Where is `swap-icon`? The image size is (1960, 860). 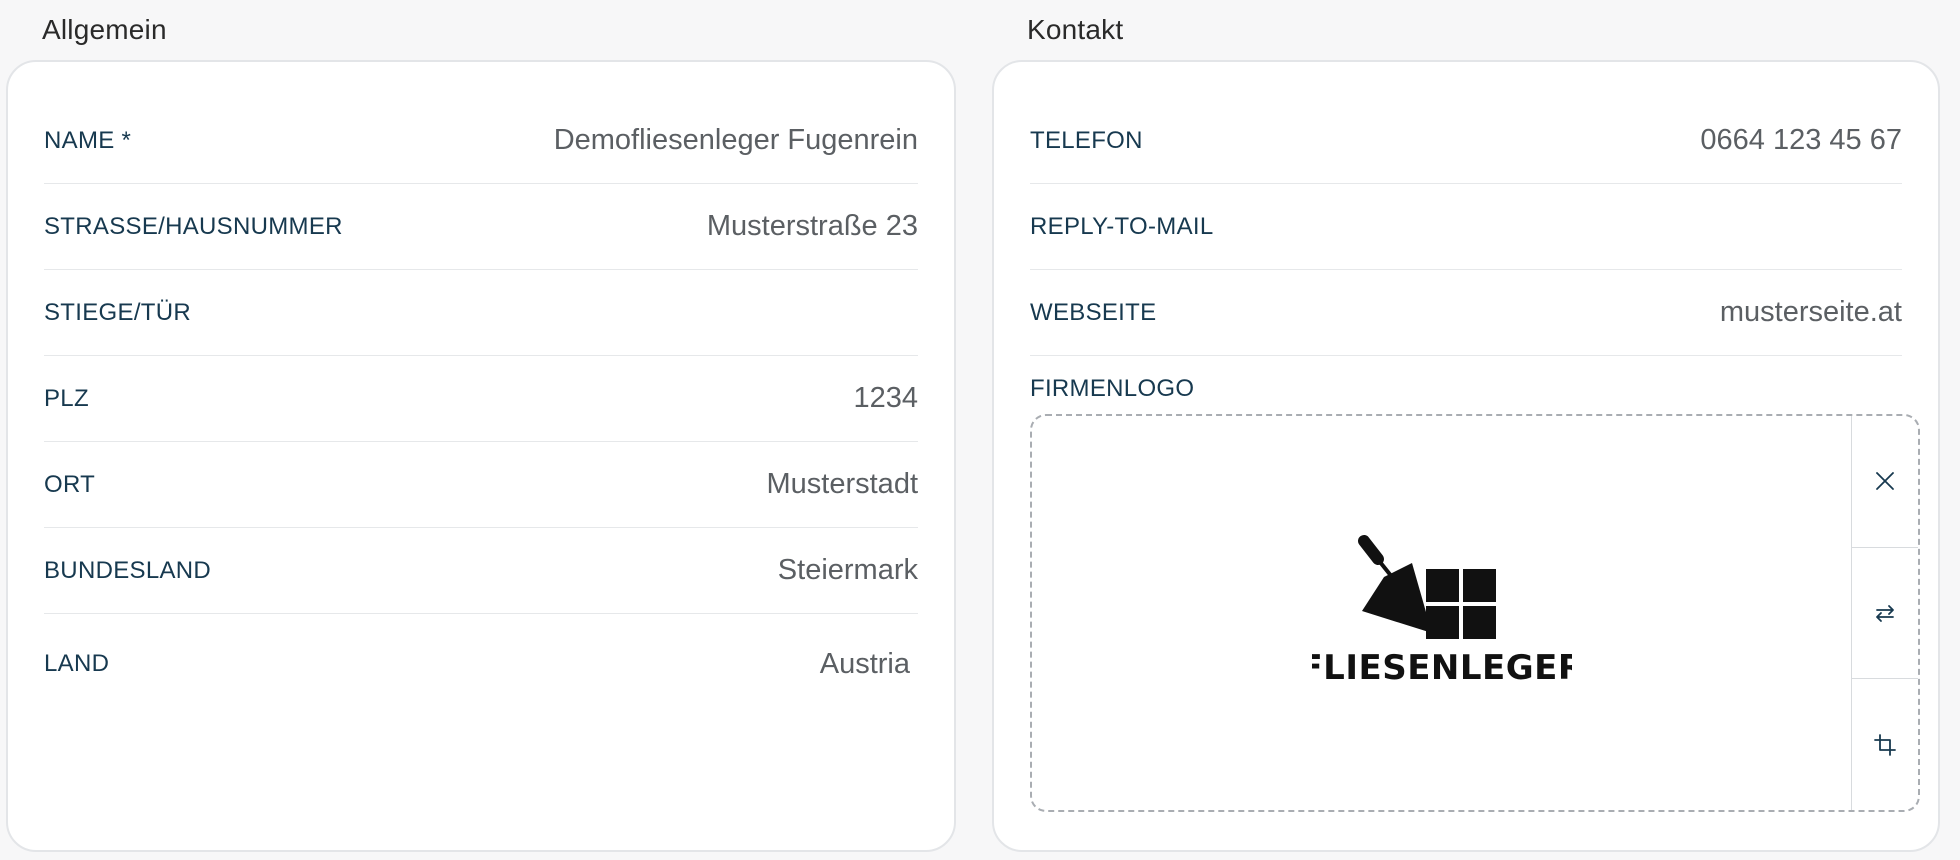
swap-icon is located at coordinates (1885, 613).